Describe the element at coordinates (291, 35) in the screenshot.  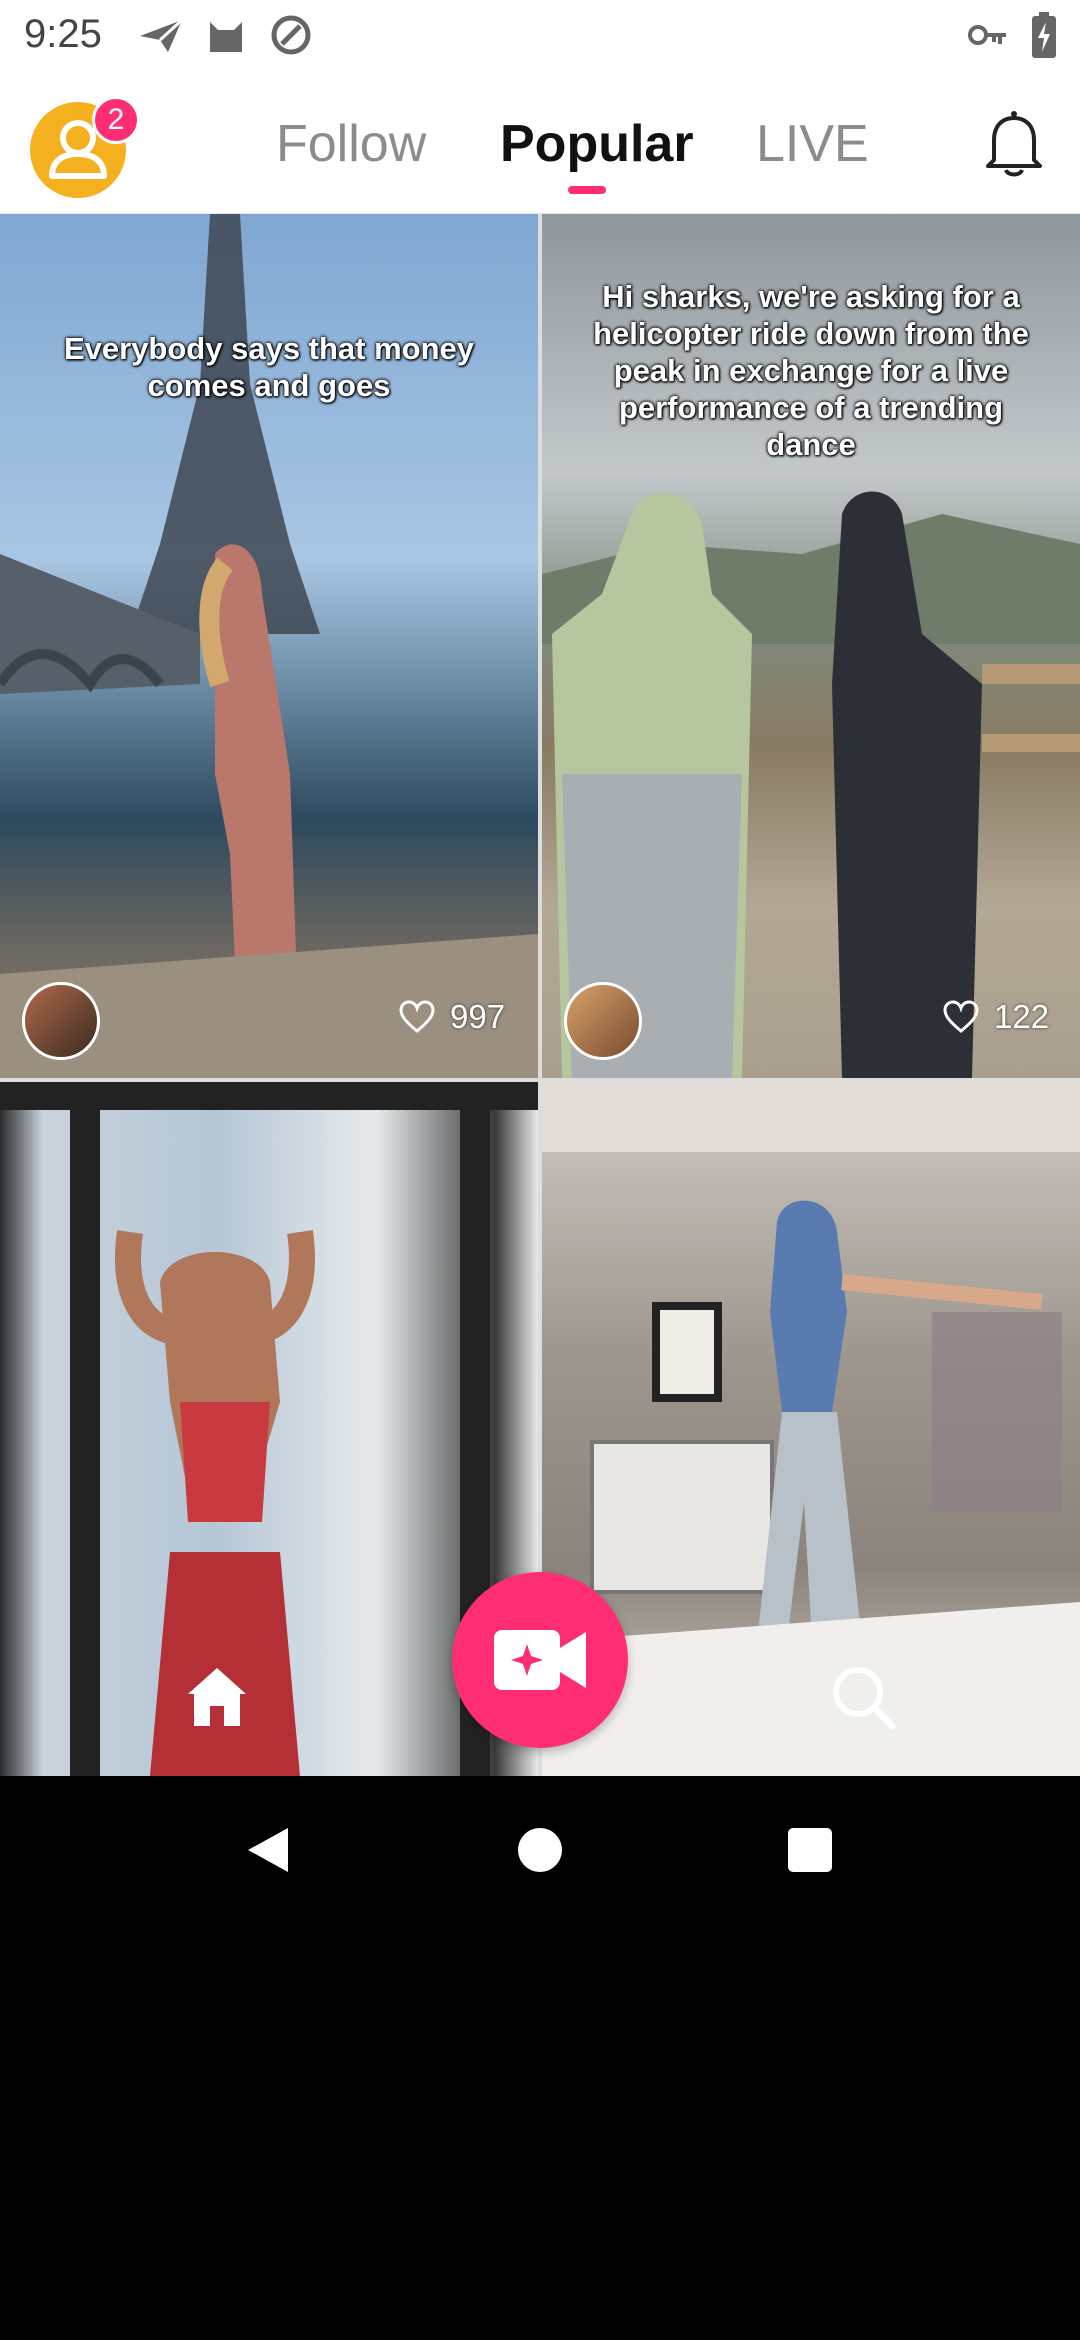
I see `at-sign-icon` at that location.